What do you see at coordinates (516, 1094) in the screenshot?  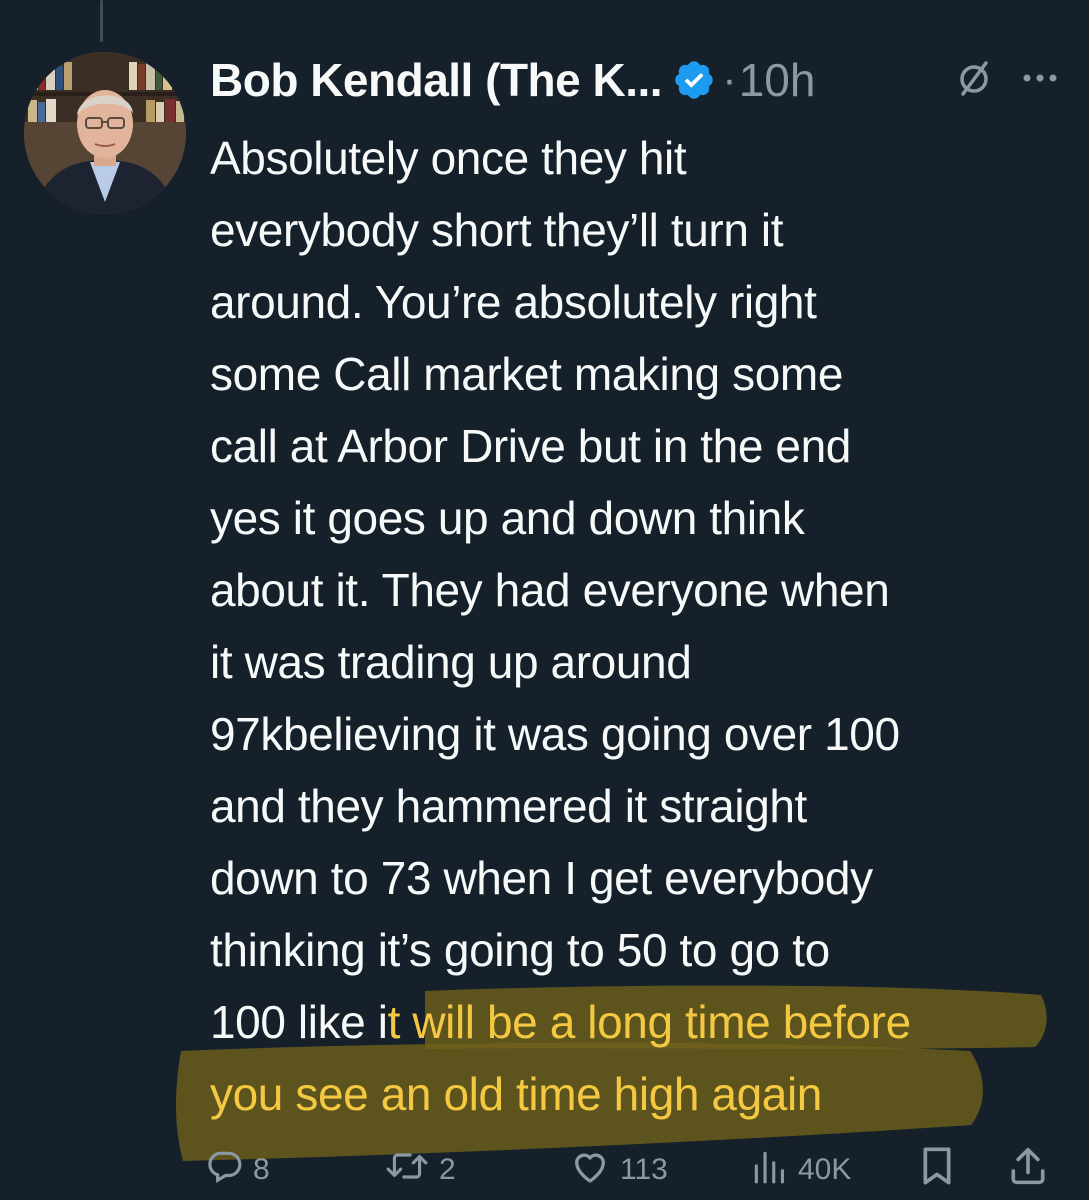 I see `highlighted-text-segment: you see an old time high again` at bounding box center [516, 1094].